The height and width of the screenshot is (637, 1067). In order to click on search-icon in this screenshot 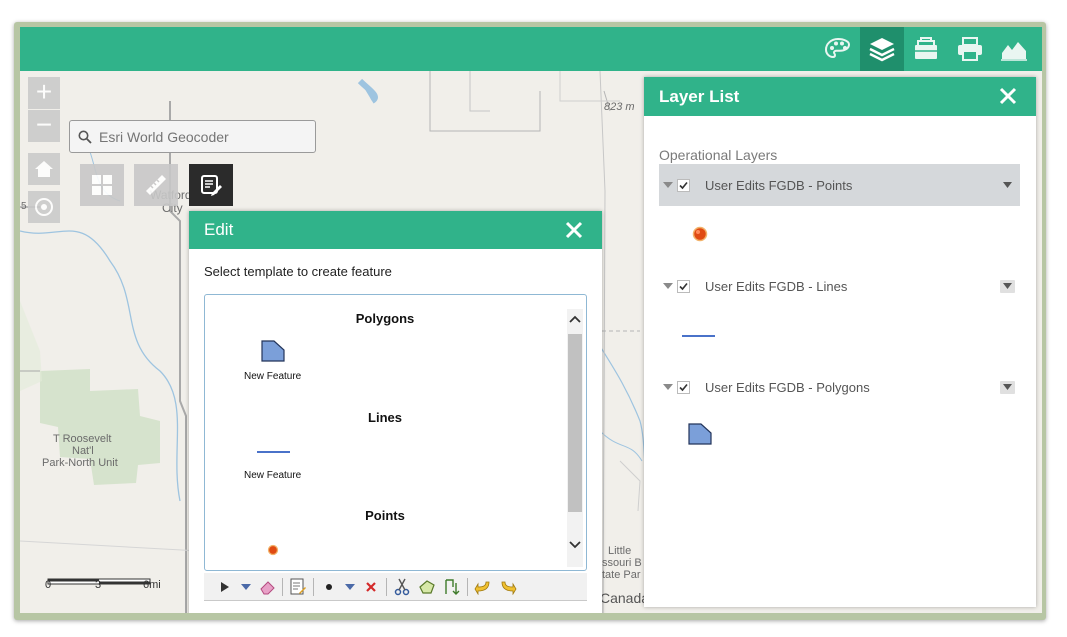, I will do `click(85, 137)`.